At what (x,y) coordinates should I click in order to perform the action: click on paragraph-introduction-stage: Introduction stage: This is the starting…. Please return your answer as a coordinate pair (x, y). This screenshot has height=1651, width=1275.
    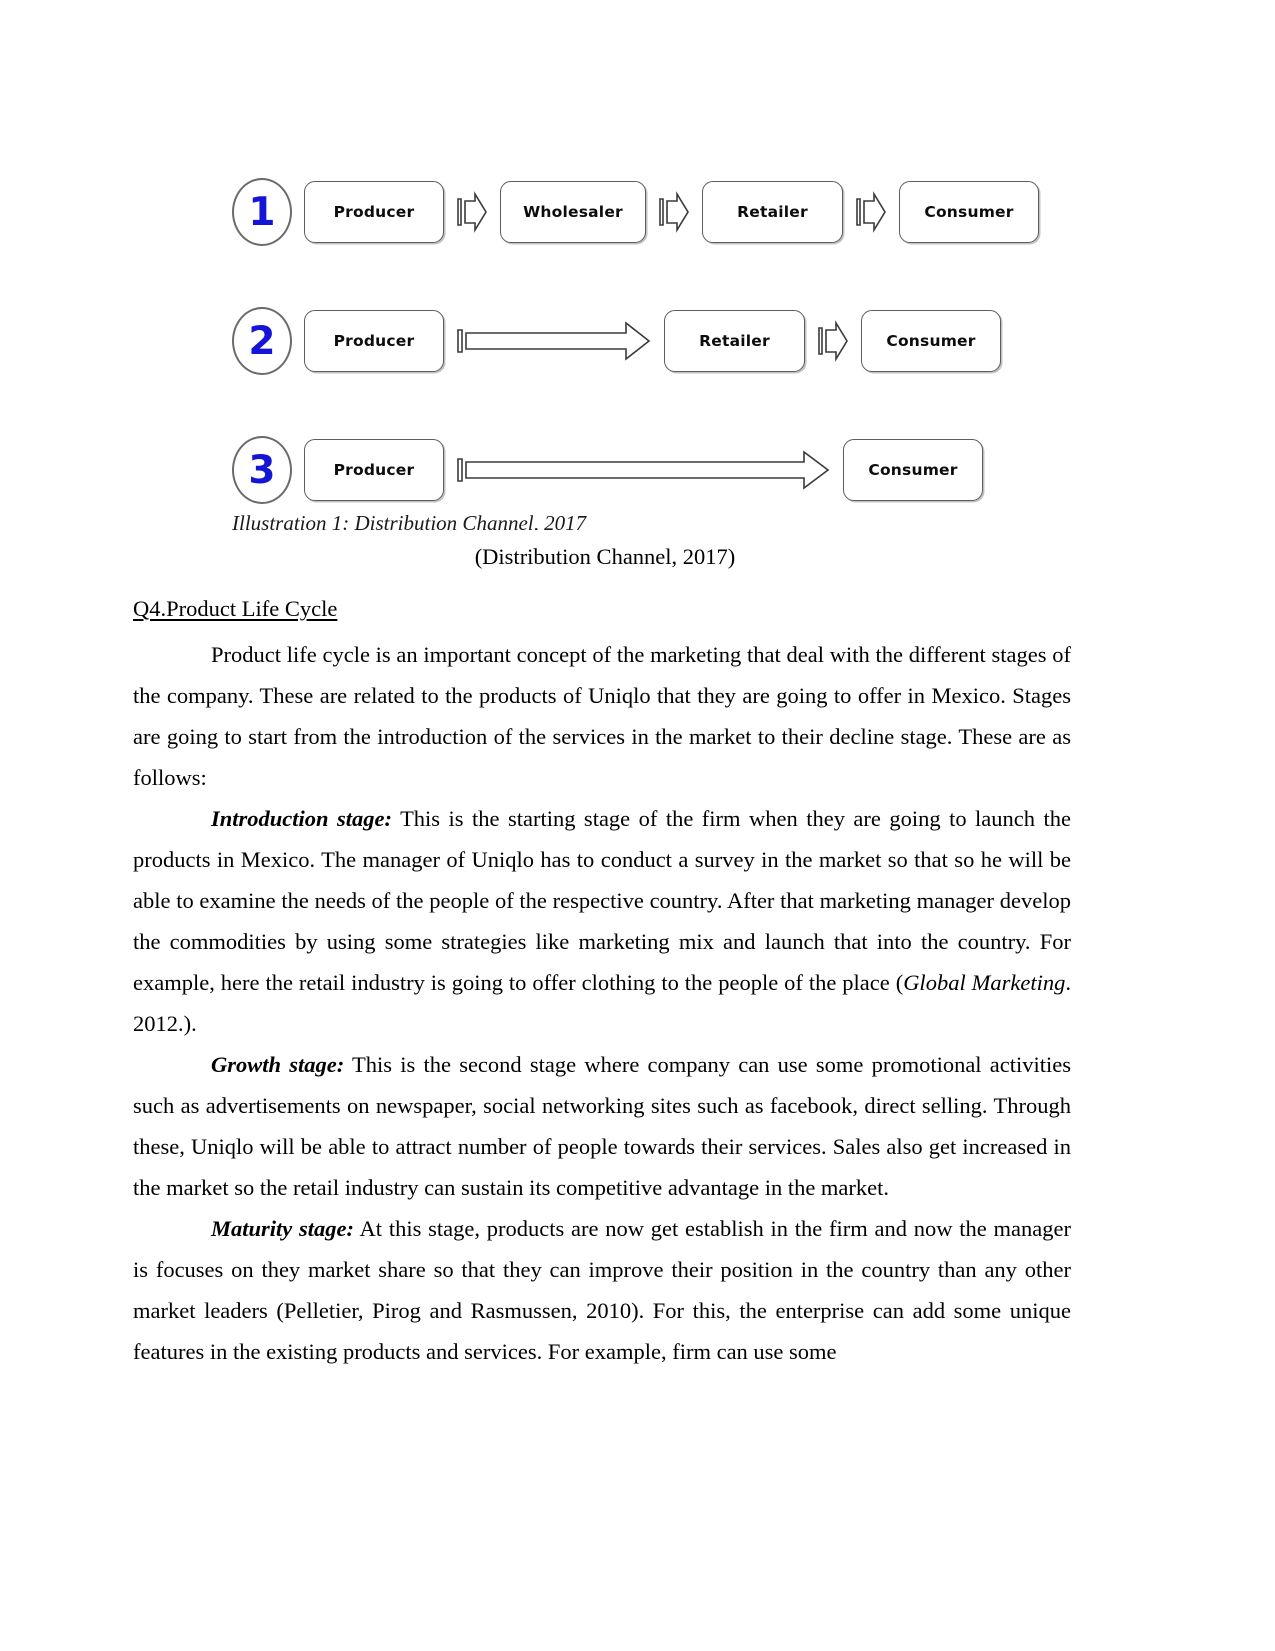
    Looking at the image, I should click on (602, 921).